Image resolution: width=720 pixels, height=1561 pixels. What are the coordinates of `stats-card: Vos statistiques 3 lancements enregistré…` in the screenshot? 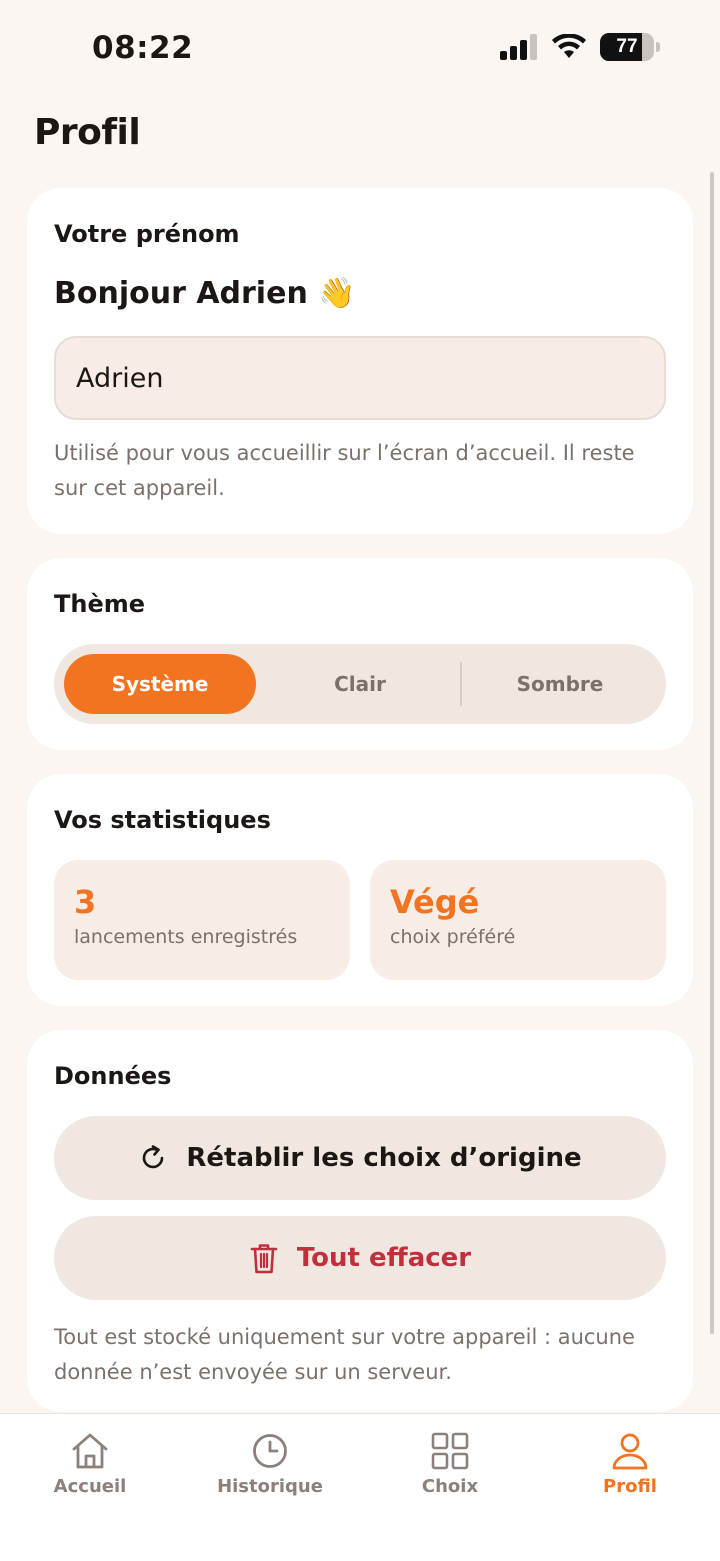 It's located at (360, 890).